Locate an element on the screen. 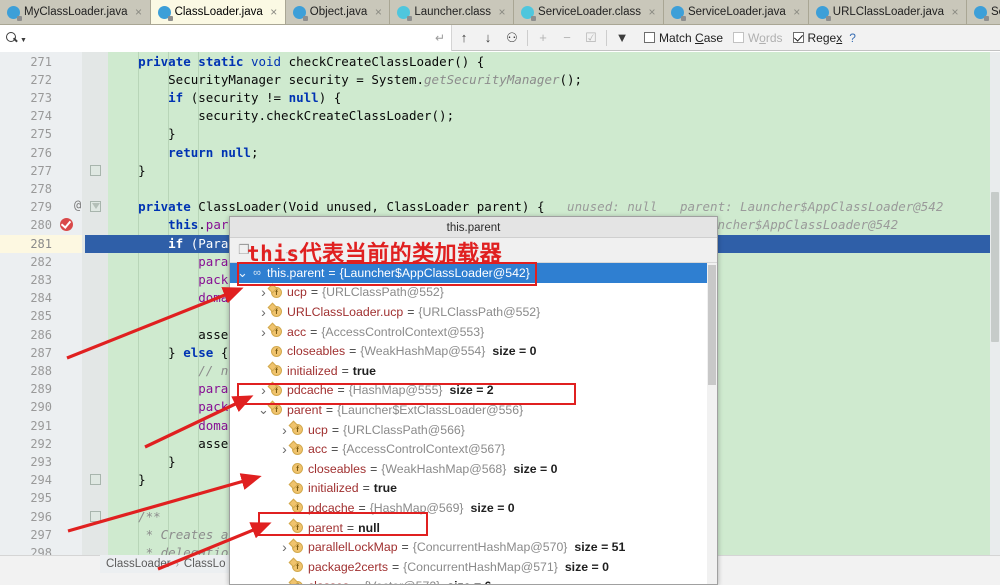  editor-tab-urlclassloader-java: URLClassLoader.java × is located at coordinates (888, 12).